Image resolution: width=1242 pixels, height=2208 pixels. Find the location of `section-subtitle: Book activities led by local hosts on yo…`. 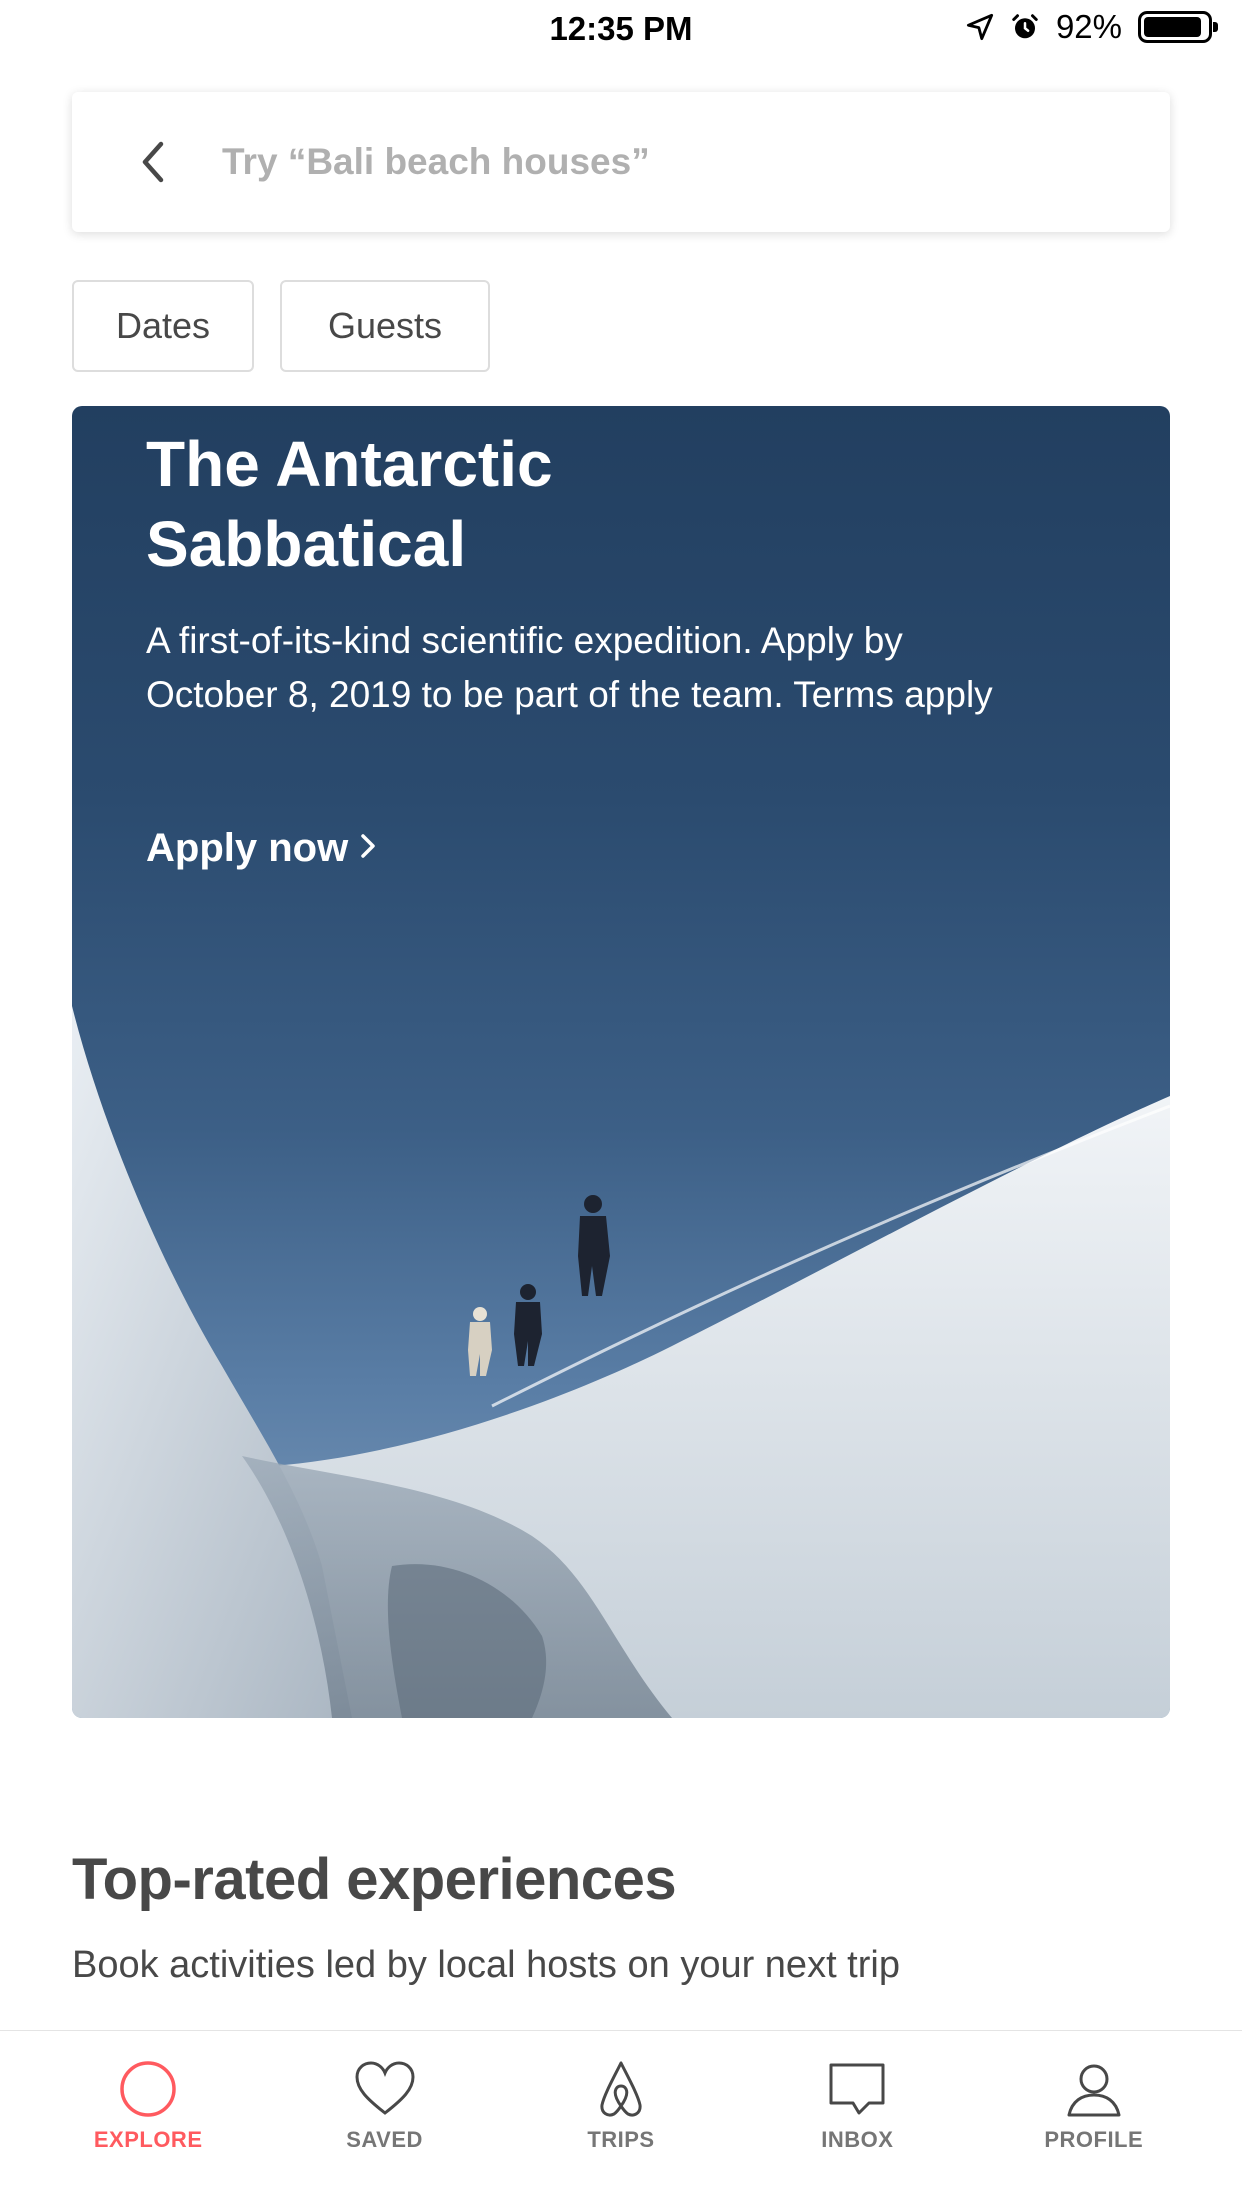

section-subtitle: Book activities led by local hosts on yo… is located at coordinates (486, 1965).